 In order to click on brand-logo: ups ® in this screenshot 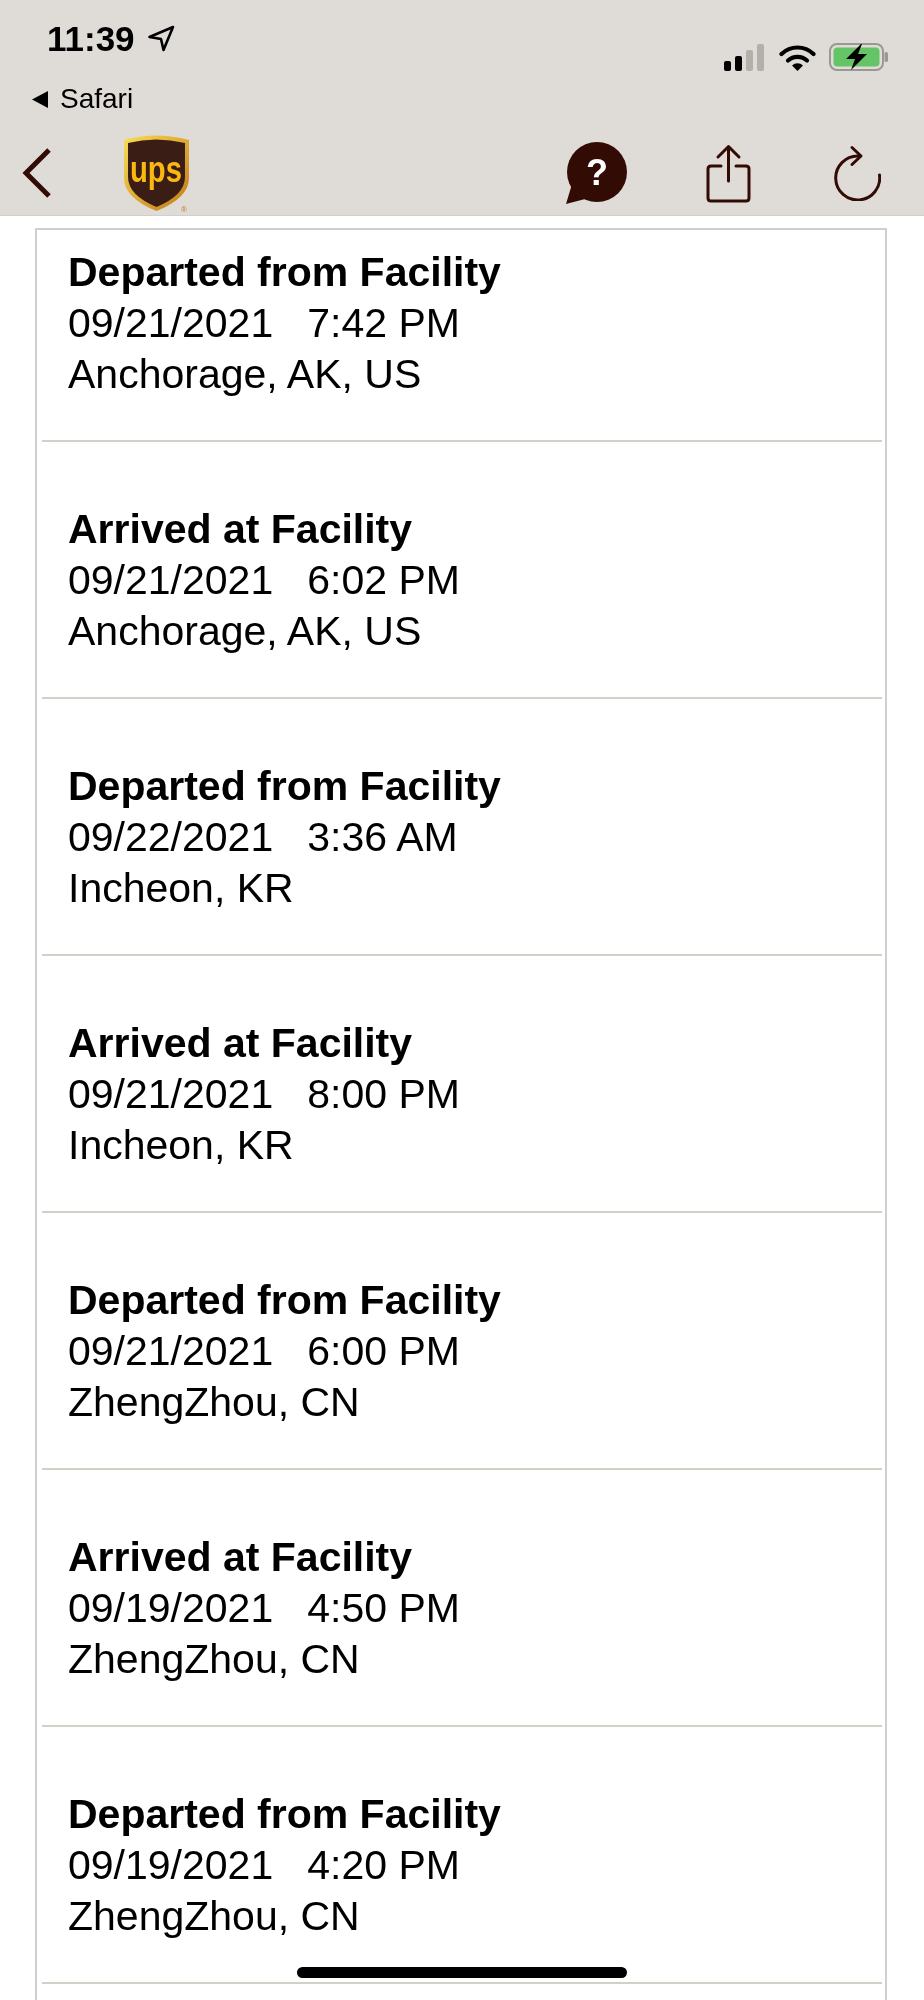, I will do `click(156, 173)`.